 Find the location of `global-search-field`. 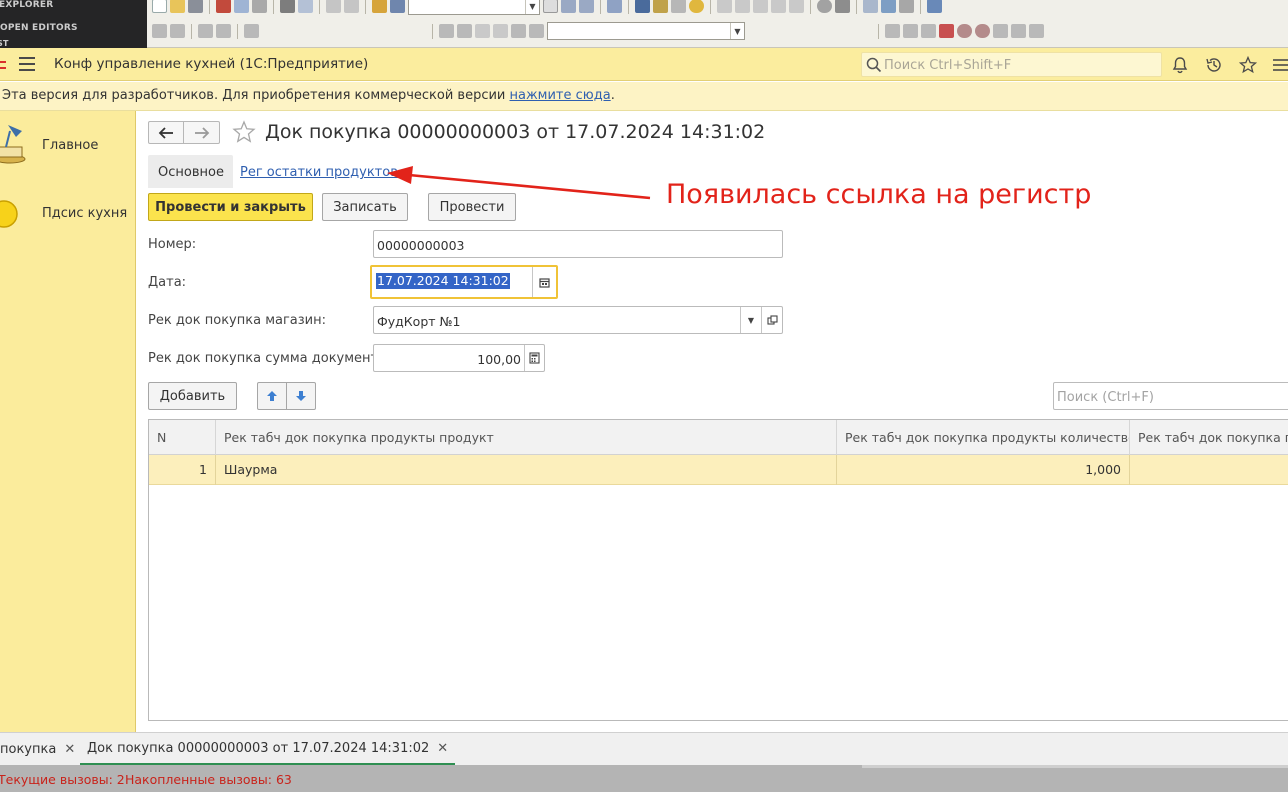

global-search-field is located at coordinates (1011, 64).